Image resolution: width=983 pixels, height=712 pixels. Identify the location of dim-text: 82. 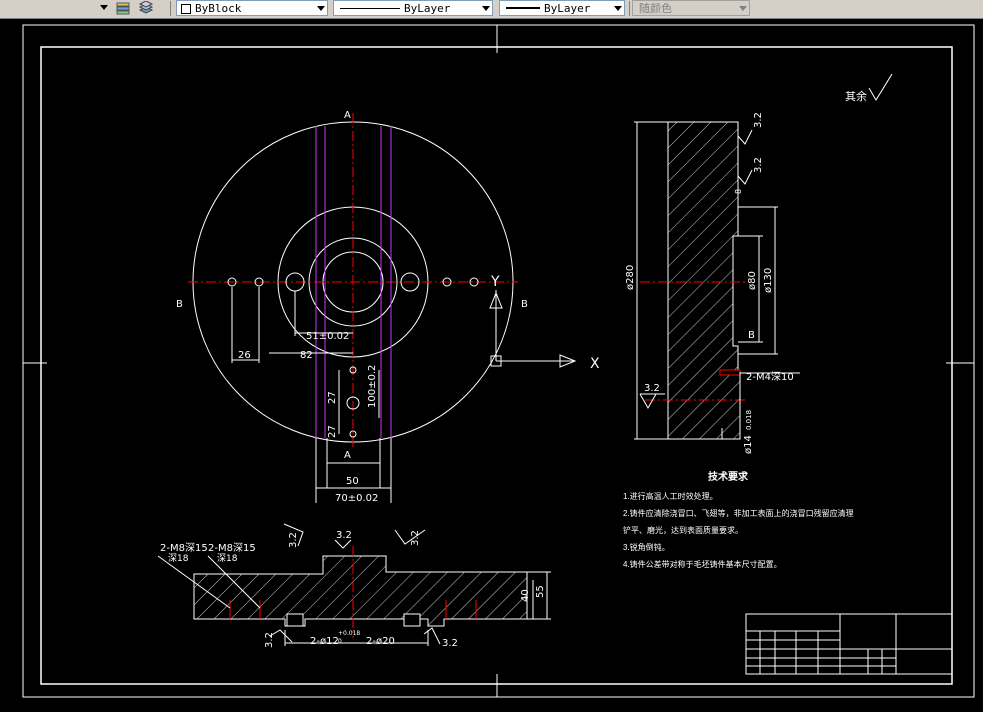
(306, 355).